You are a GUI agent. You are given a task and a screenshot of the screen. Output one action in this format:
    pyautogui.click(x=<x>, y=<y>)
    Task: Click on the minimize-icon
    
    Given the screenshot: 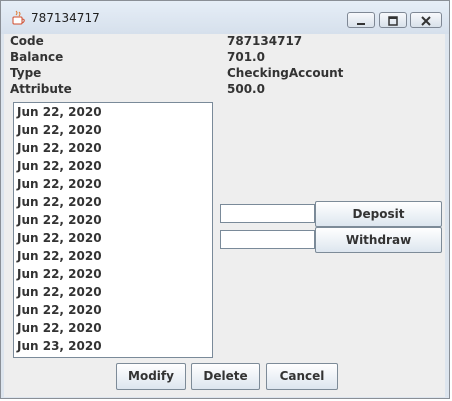 What is the action you would take?
    pyautogui.click(x=361, y=24)
    